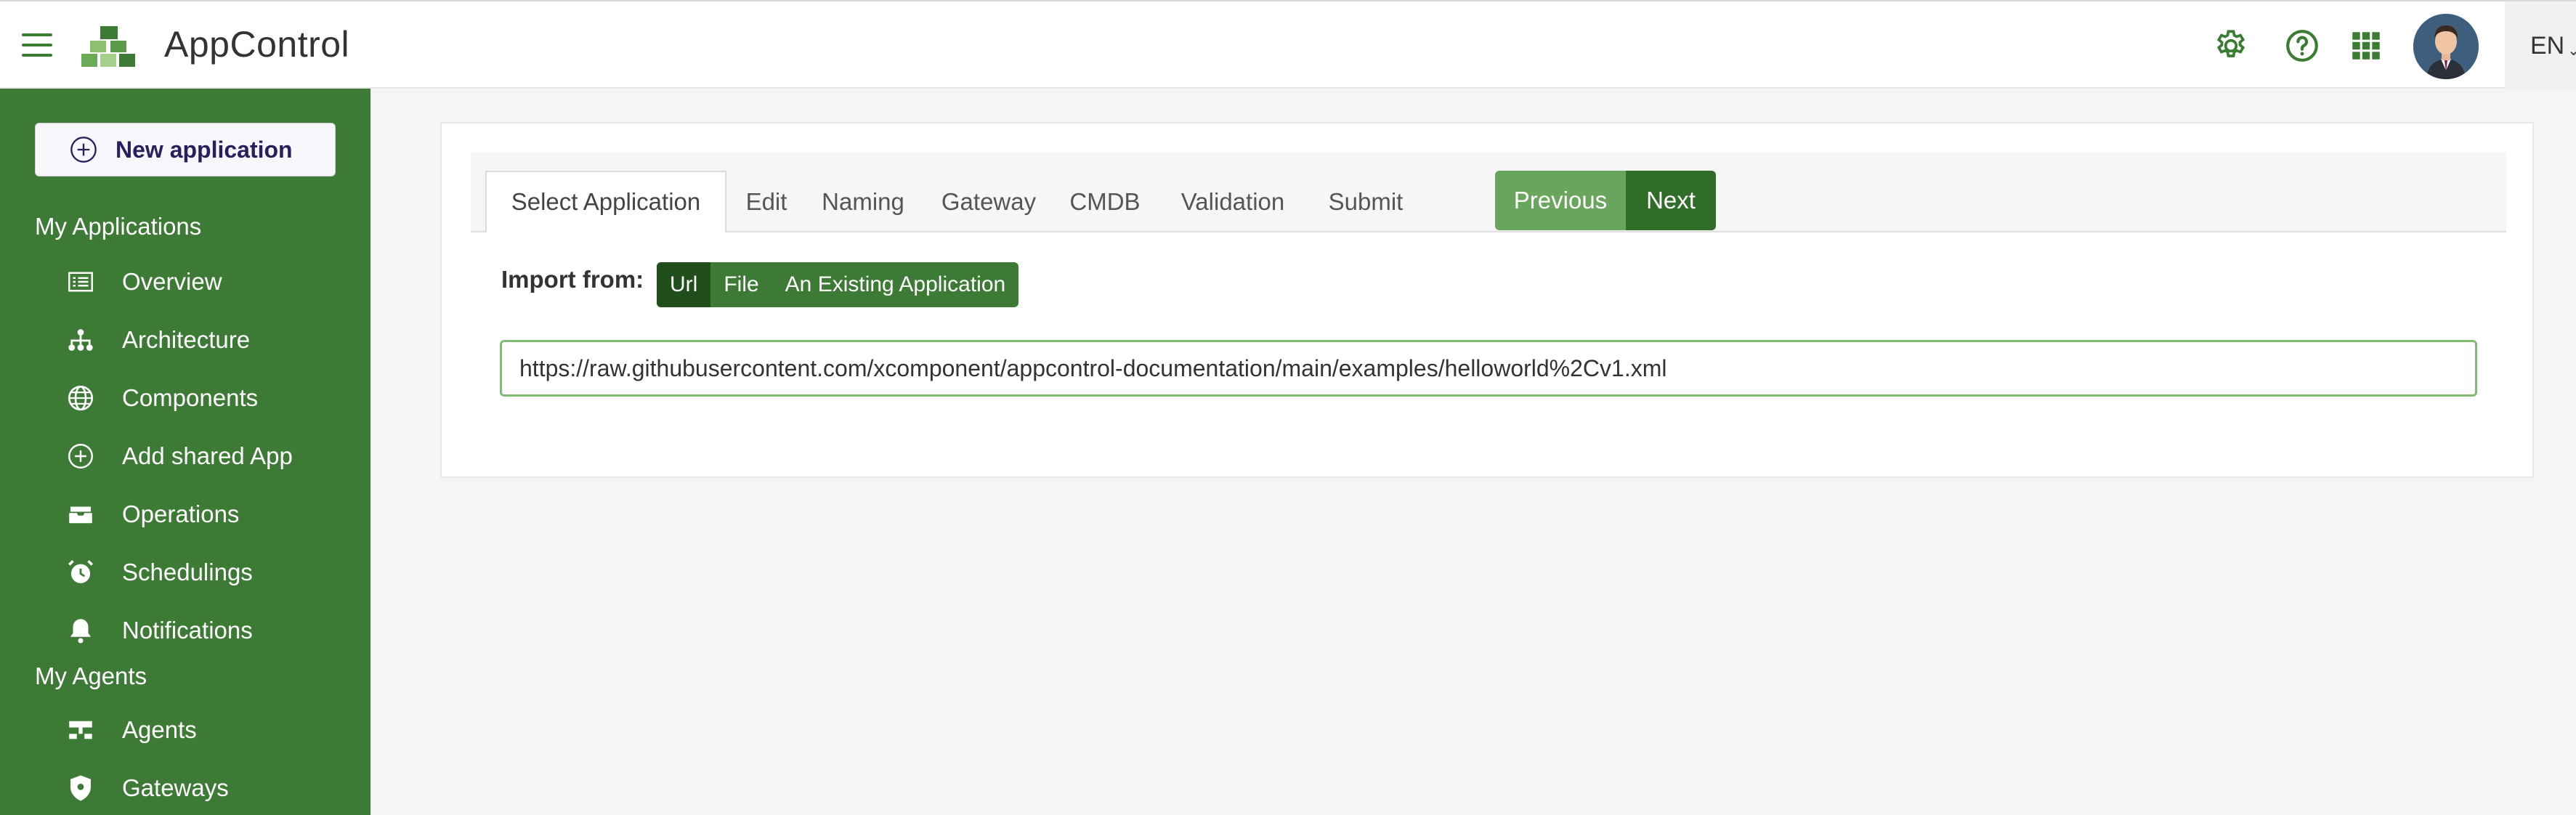 The height and width of the screenshot is (815, 2576). Describe the element at coordinates (1233, 202) in the screenshot. I see `tab-validation: Validation` at that location.